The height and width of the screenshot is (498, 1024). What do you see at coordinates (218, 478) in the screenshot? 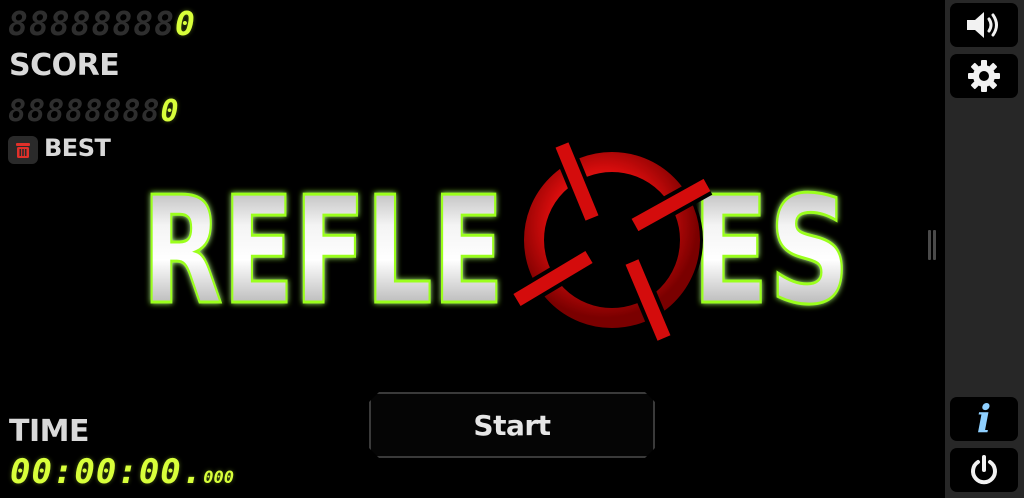
I see `time-milliseconds: 000` at bounding box center [218, 478].